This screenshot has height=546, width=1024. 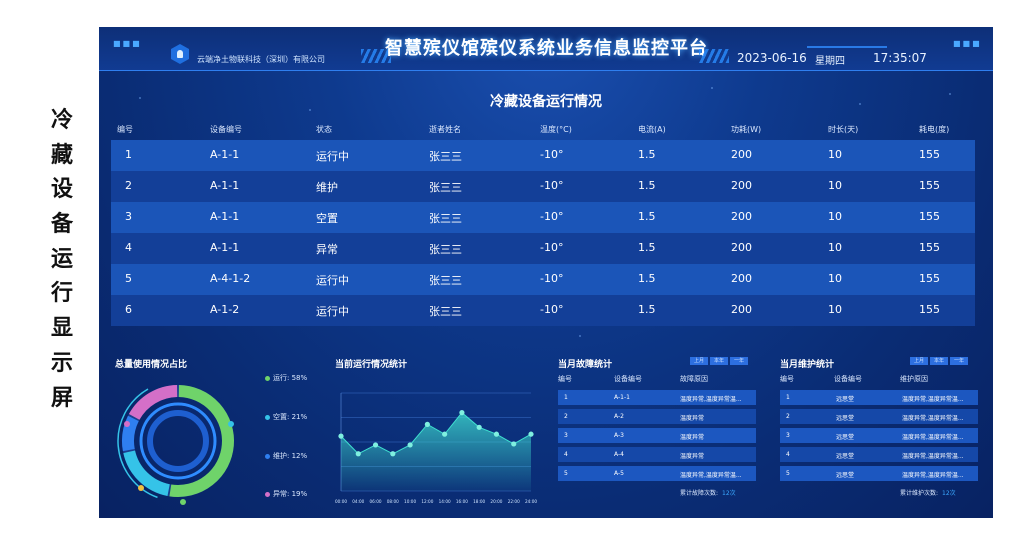 What do you see at coordinates (479, 501) in the screenshot?
I see `x-tick-label: 18:00` at bounding box center [479, 501].